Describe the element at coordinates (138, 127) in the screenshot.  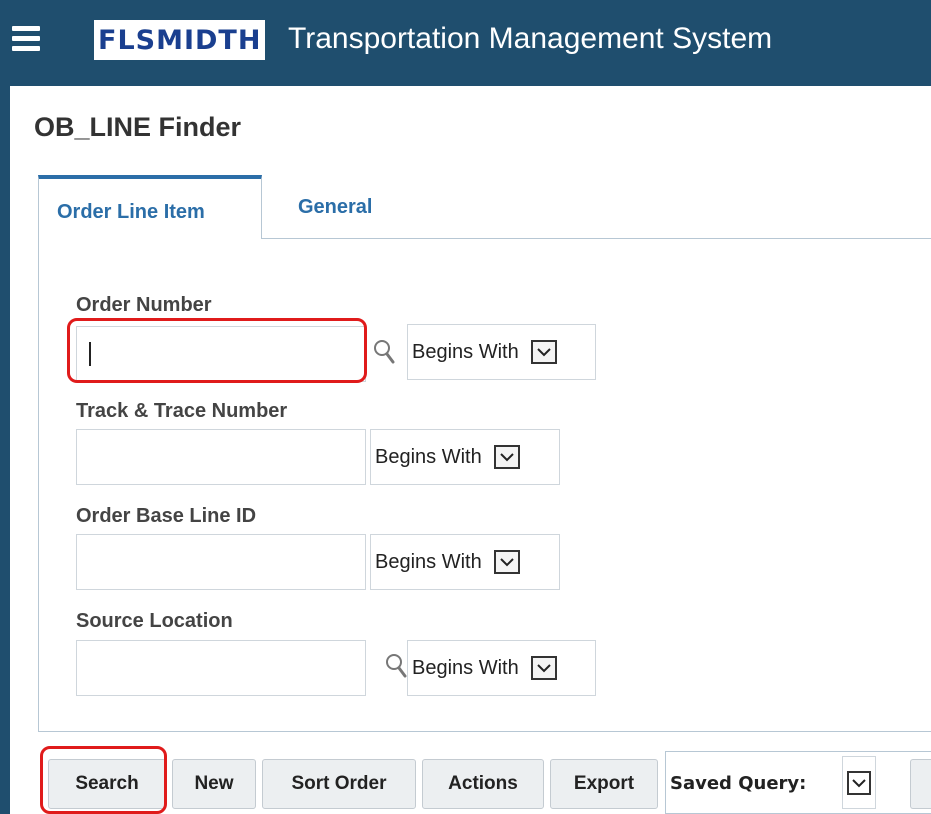
I see `page-title: OB_LINE Finder` at that location.